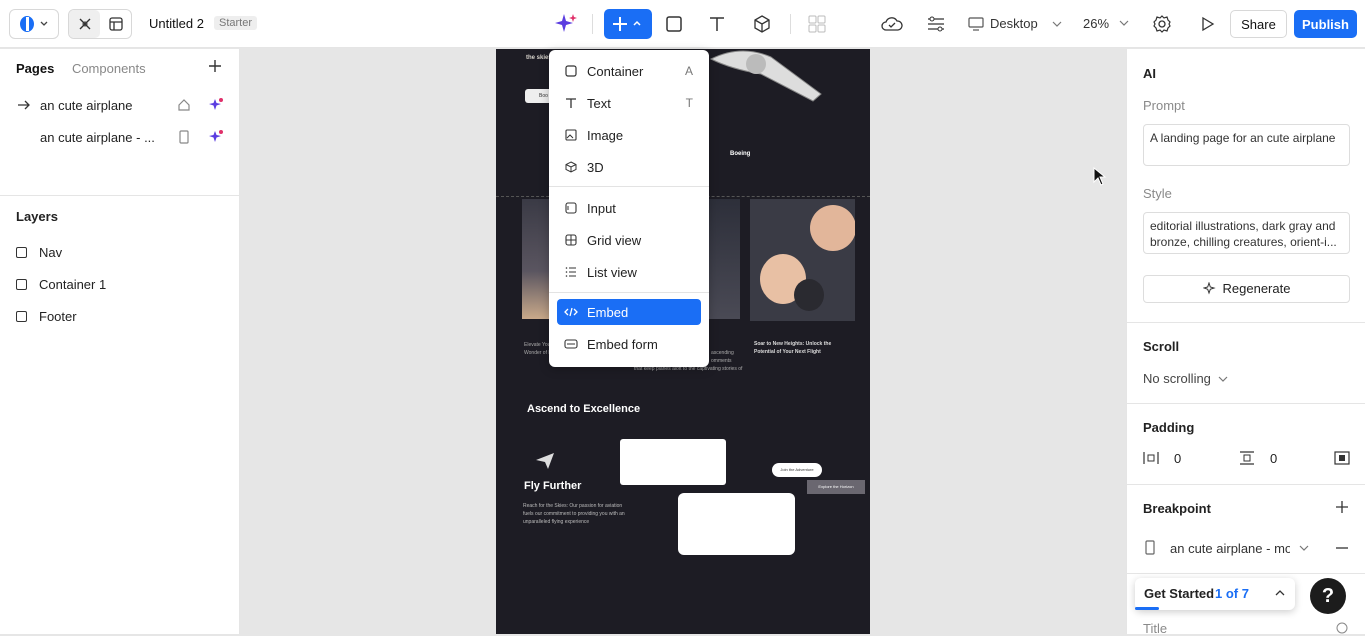 This screenshot has width=1365, height=636. Describe the element at coordinates (1147, 608) in the screenshot. I see `progress-bar` at that location.